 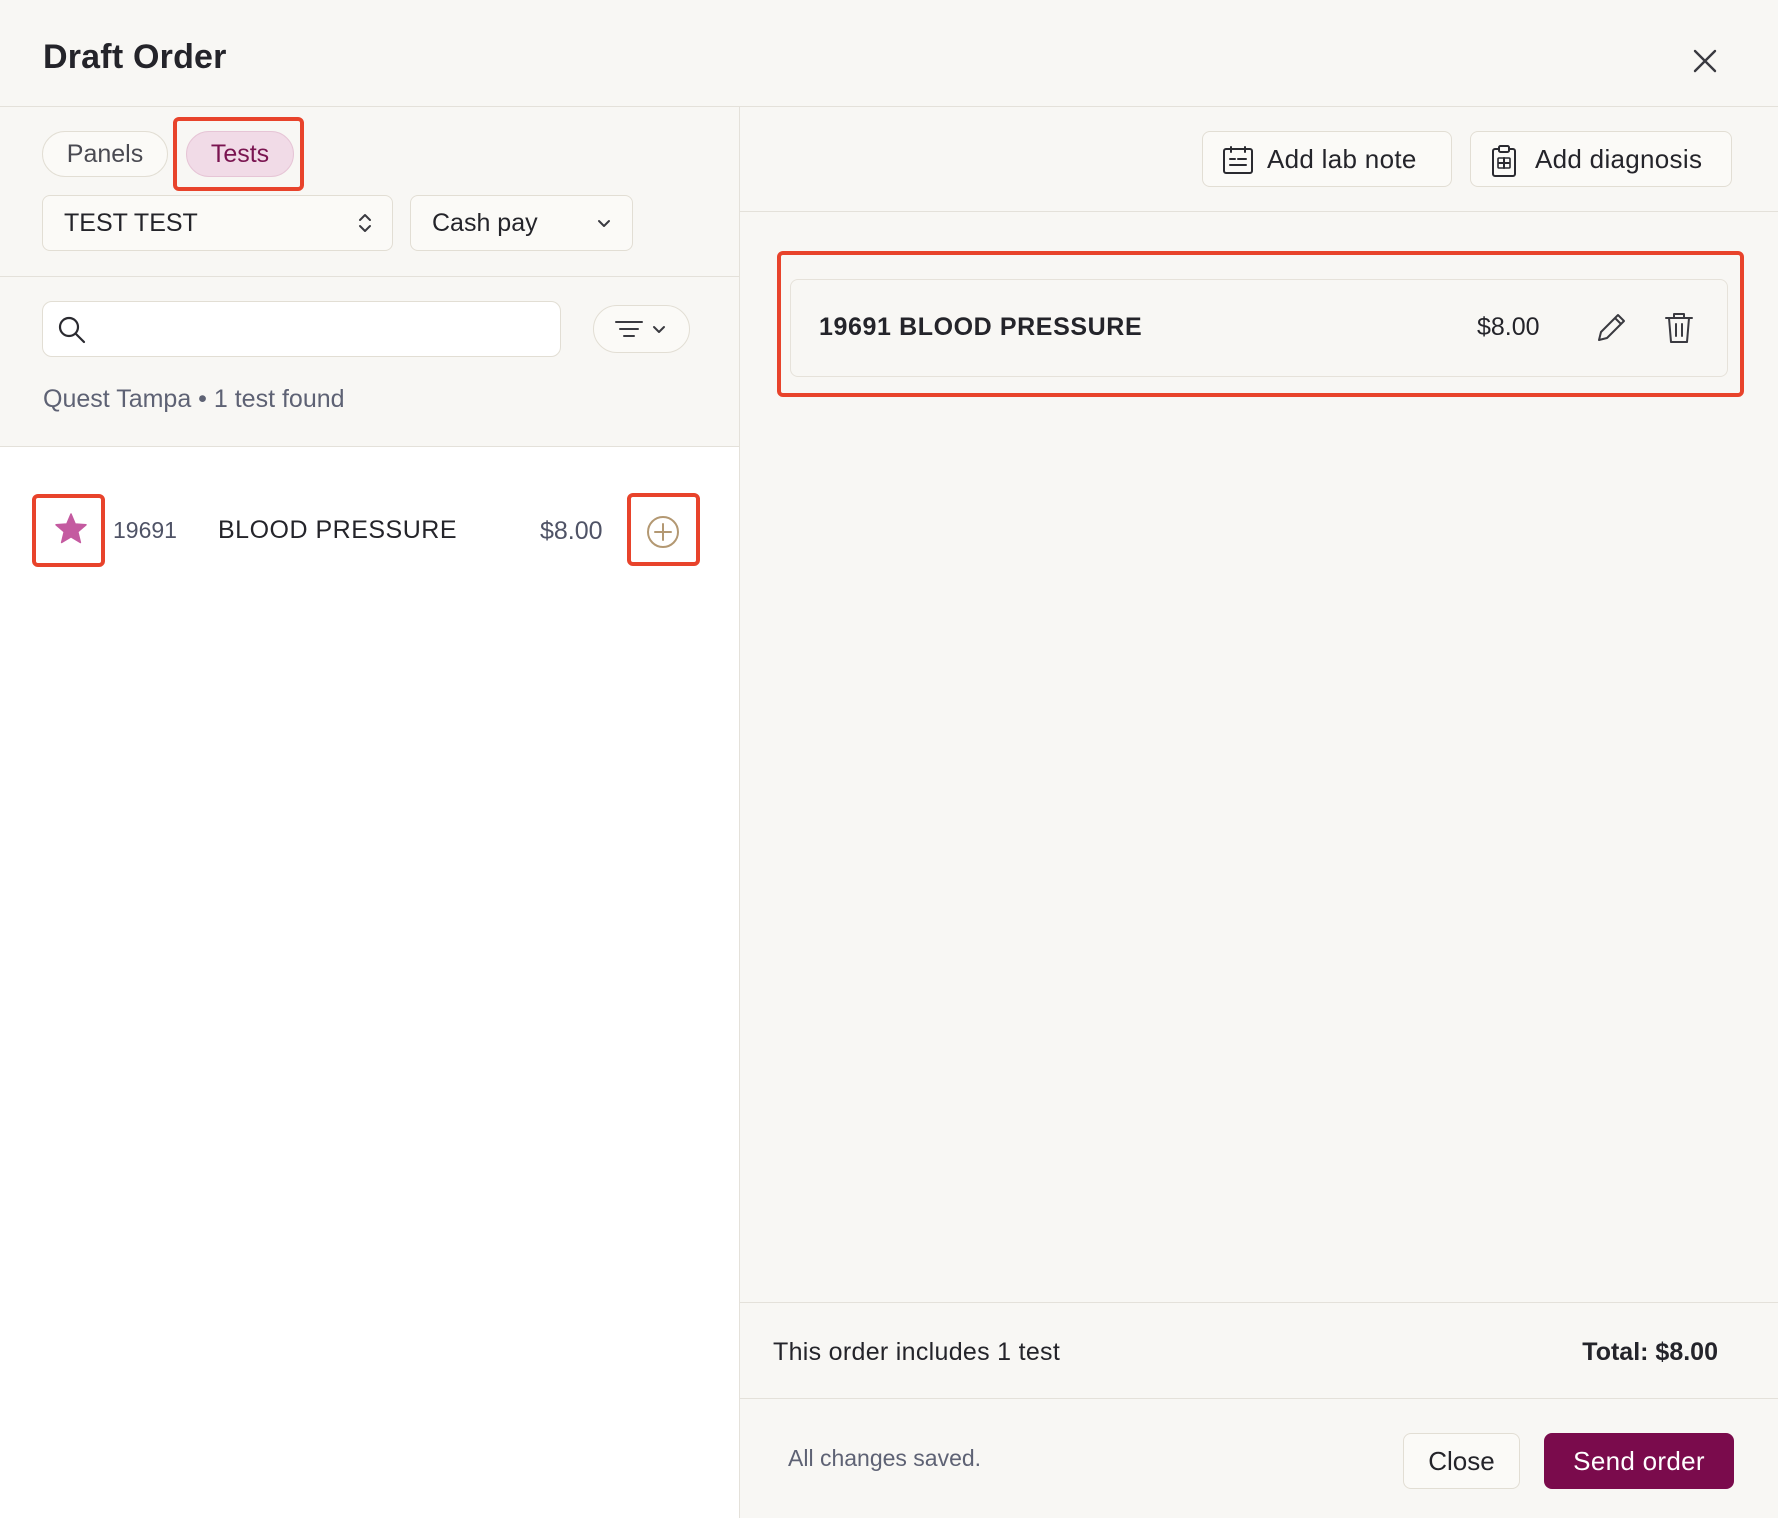 I want to click on search-icon, so click(x=72, y=330).